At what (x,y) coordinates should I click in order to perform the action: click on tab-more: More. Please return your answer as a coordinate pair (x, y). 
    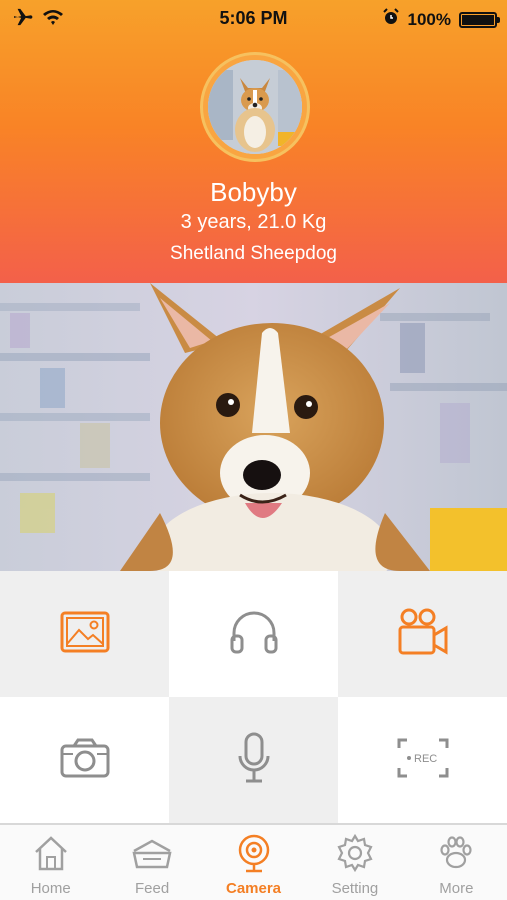
    Looking at the image, I should click on (456, 862).